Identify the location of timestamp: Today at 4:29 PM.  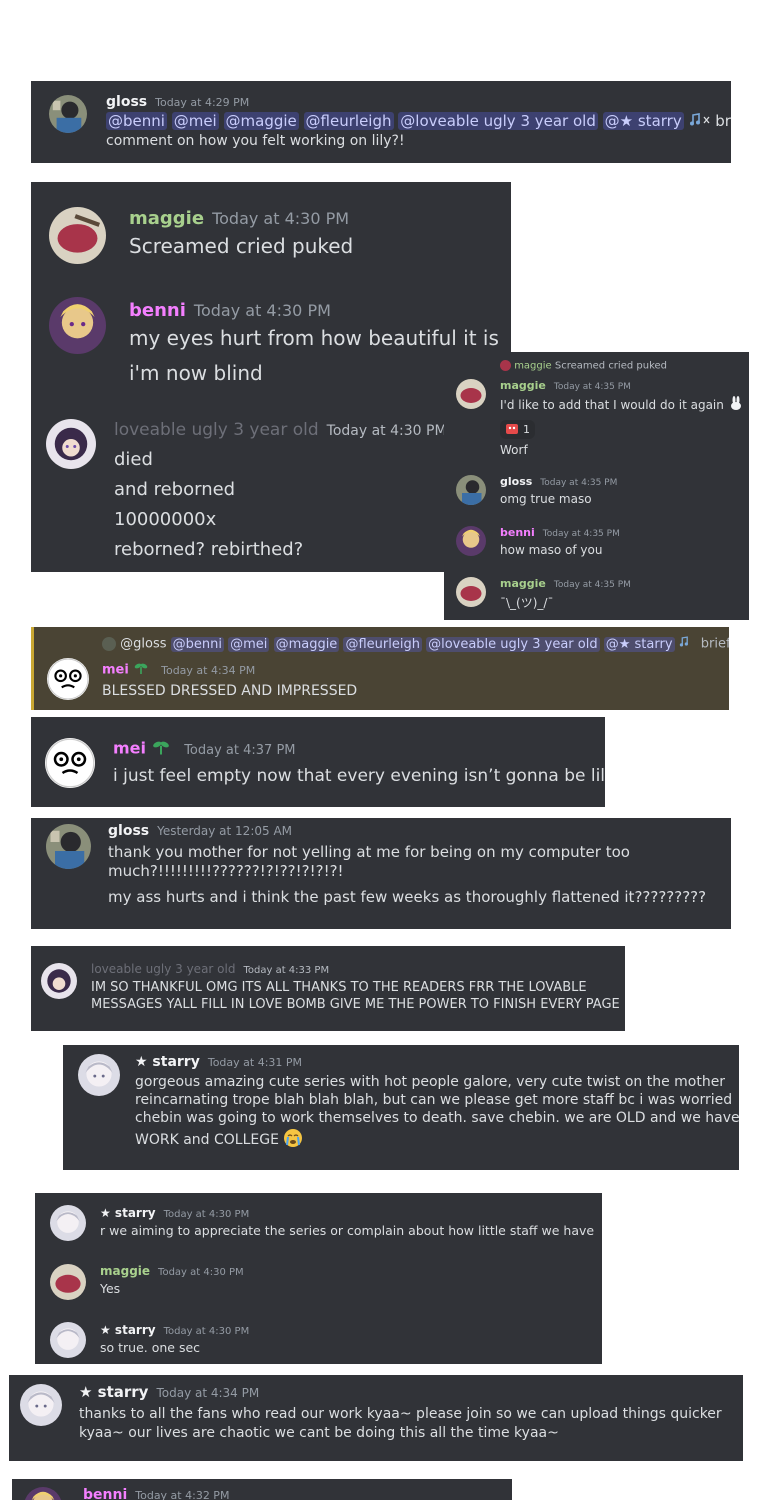
(202, 102).